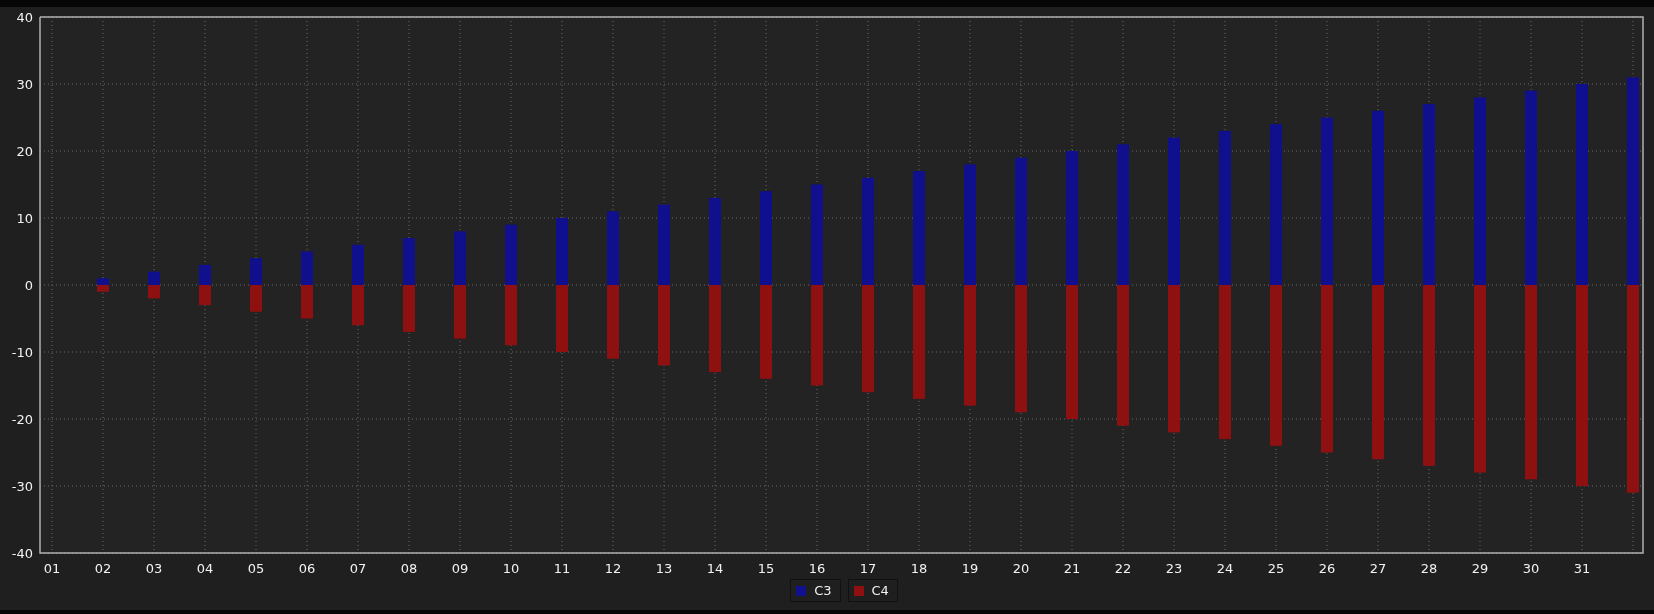 This screenshot has height=614, width=1654. What do you see at coordinates (52, 568) in the screenshot?
I see `x-axis-label: 01` at bounding box center [52, 568].